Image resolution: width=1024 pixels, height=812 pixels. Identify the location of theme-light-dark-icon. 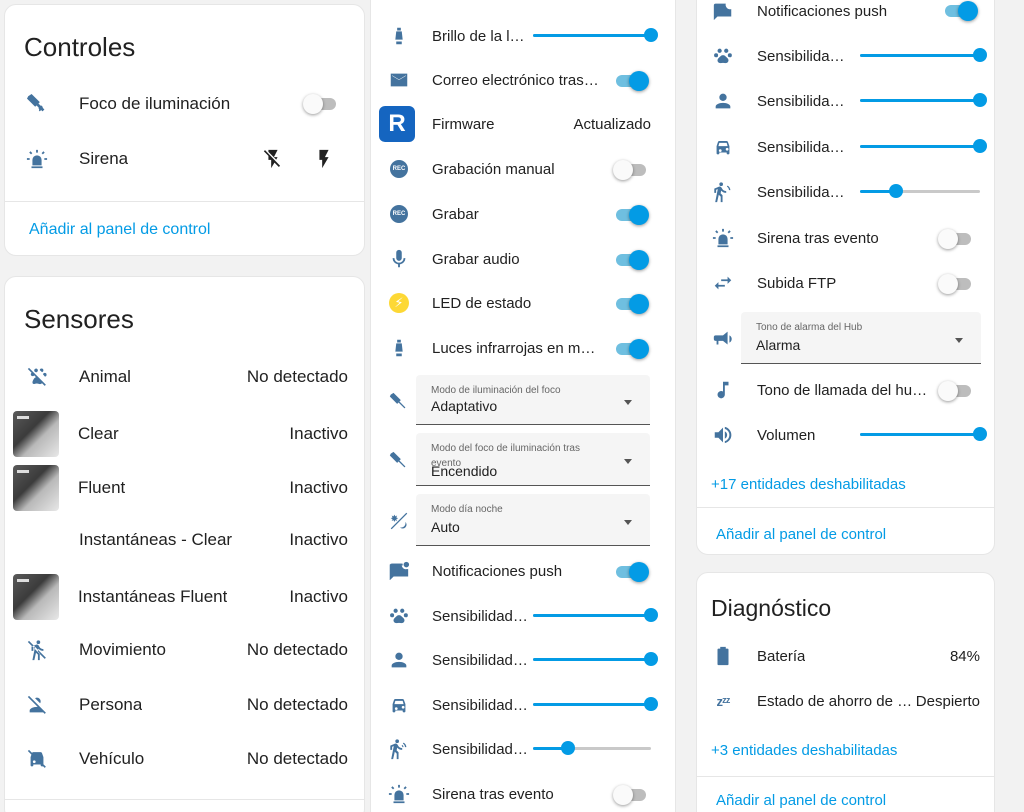
(399, 521).